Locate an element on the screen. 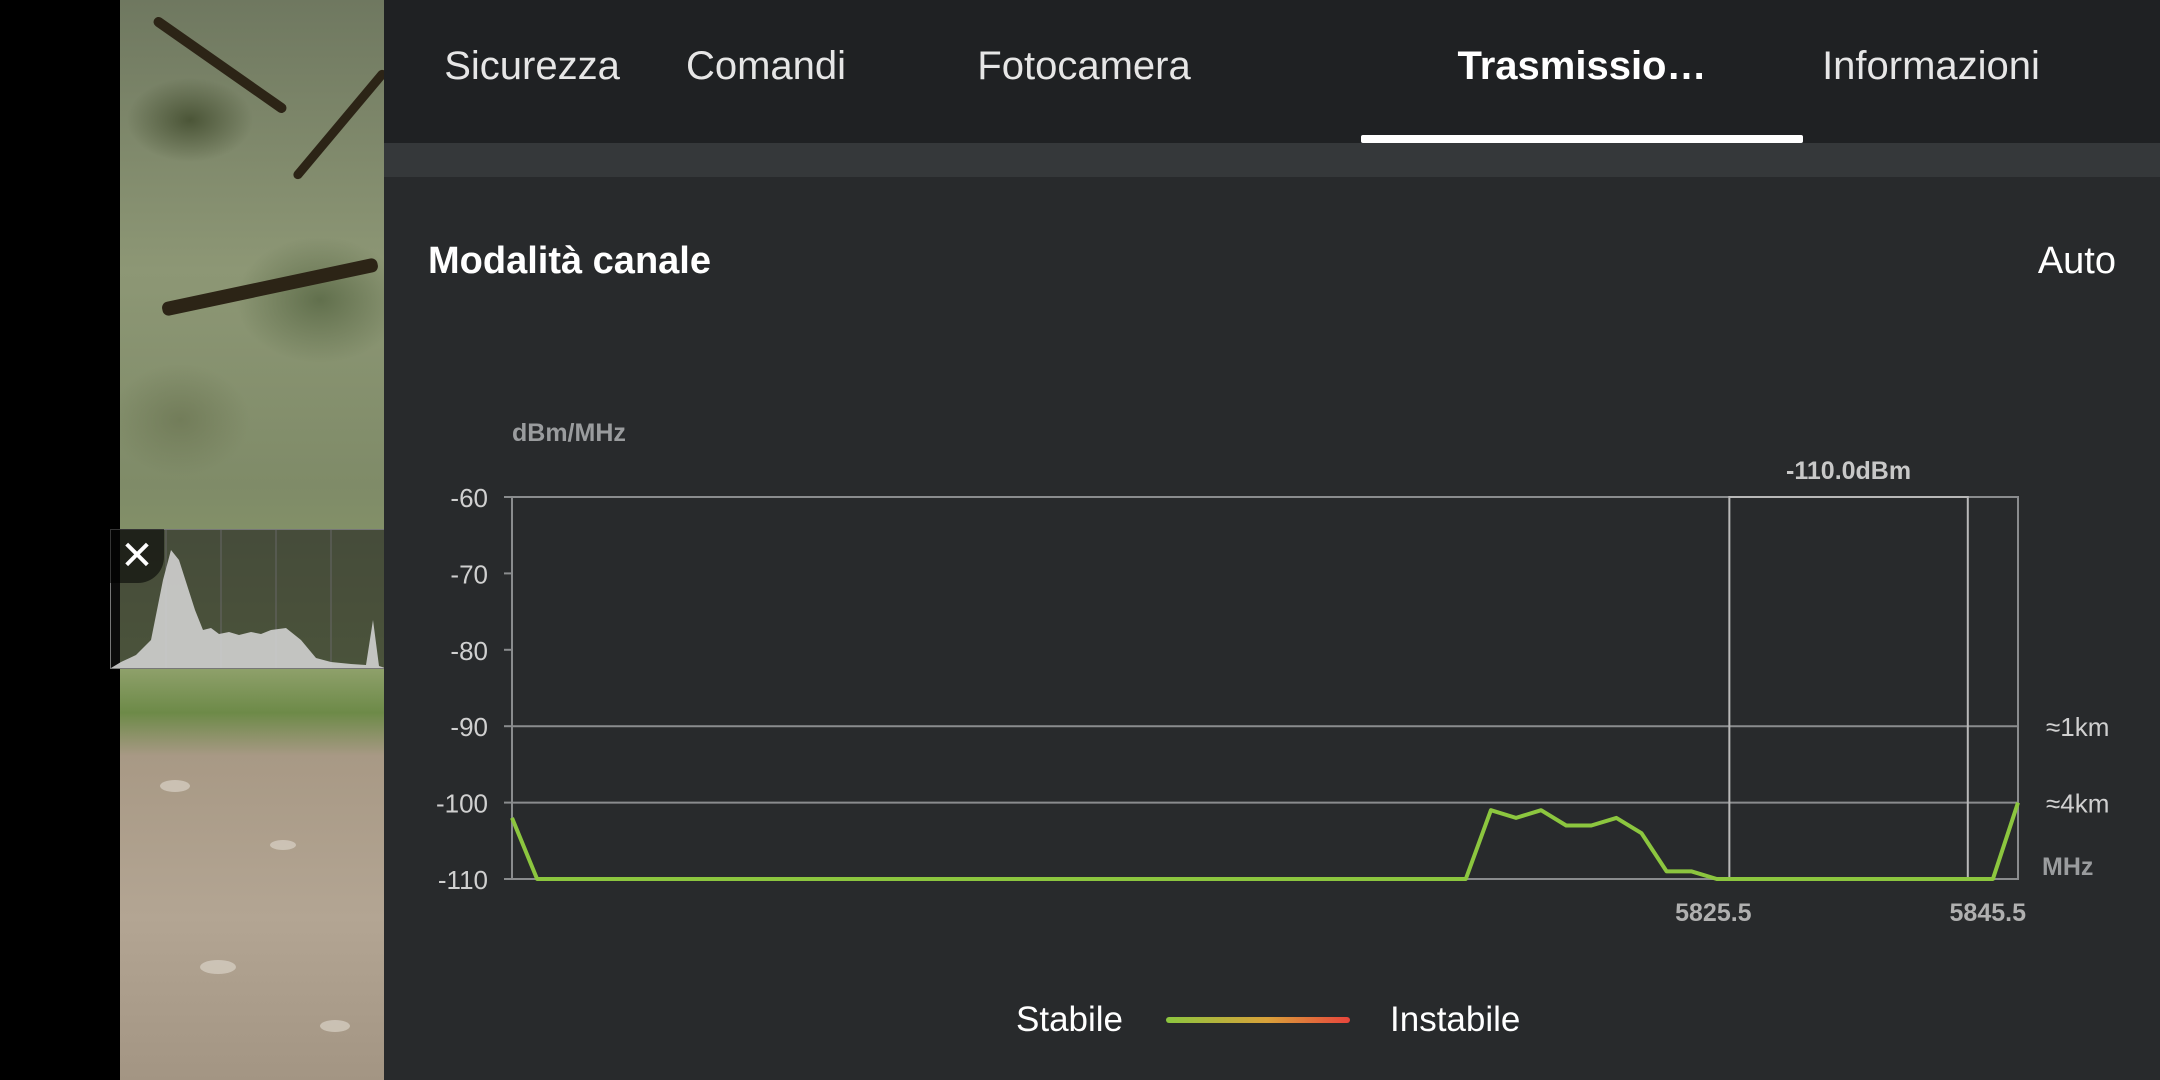 This screenshot has width=2160, height=1080. range-marker-label: ≈4km is located at coordinates (2077, 804).